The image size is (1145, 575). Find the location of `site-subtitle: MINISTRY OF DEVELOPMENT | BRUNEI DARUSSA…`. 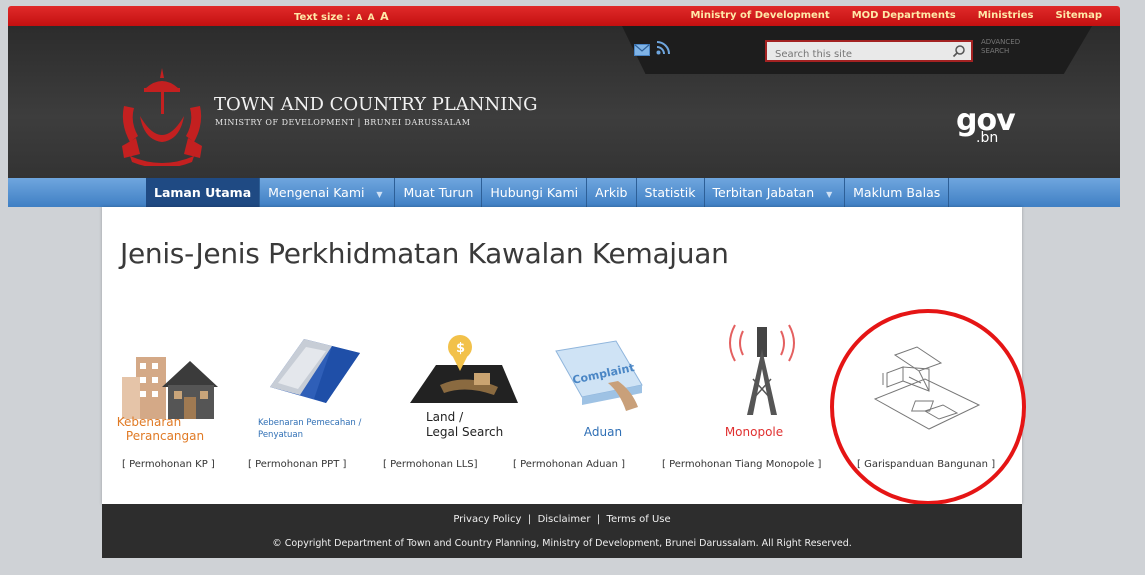

site-subtitle: MINISTRY OF DEVELOPMENT | BRUNEI DARUSSA… is located at coordinates (343, 122).